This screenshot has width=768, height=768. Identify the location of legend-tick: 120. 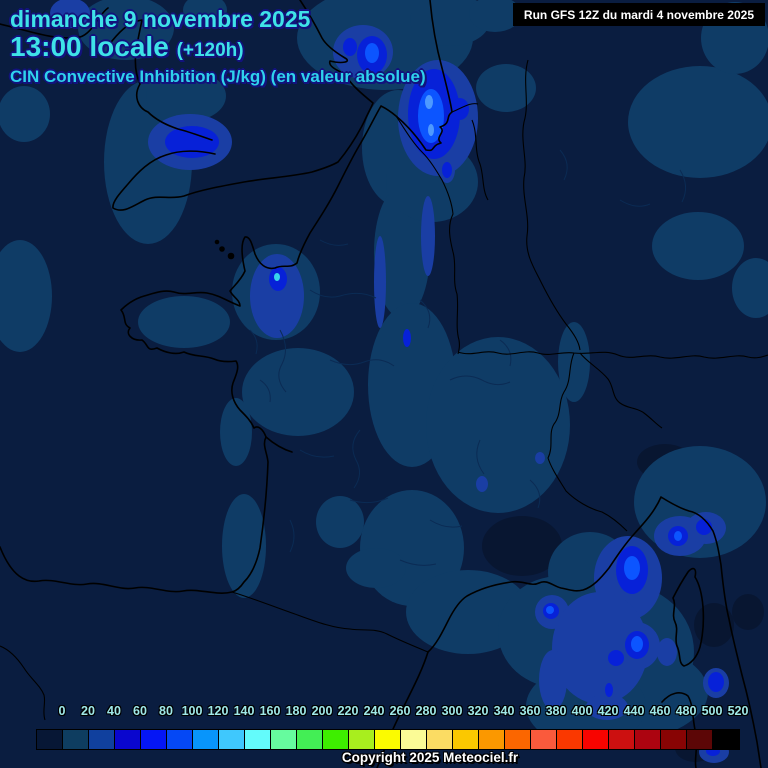
(218, 711).